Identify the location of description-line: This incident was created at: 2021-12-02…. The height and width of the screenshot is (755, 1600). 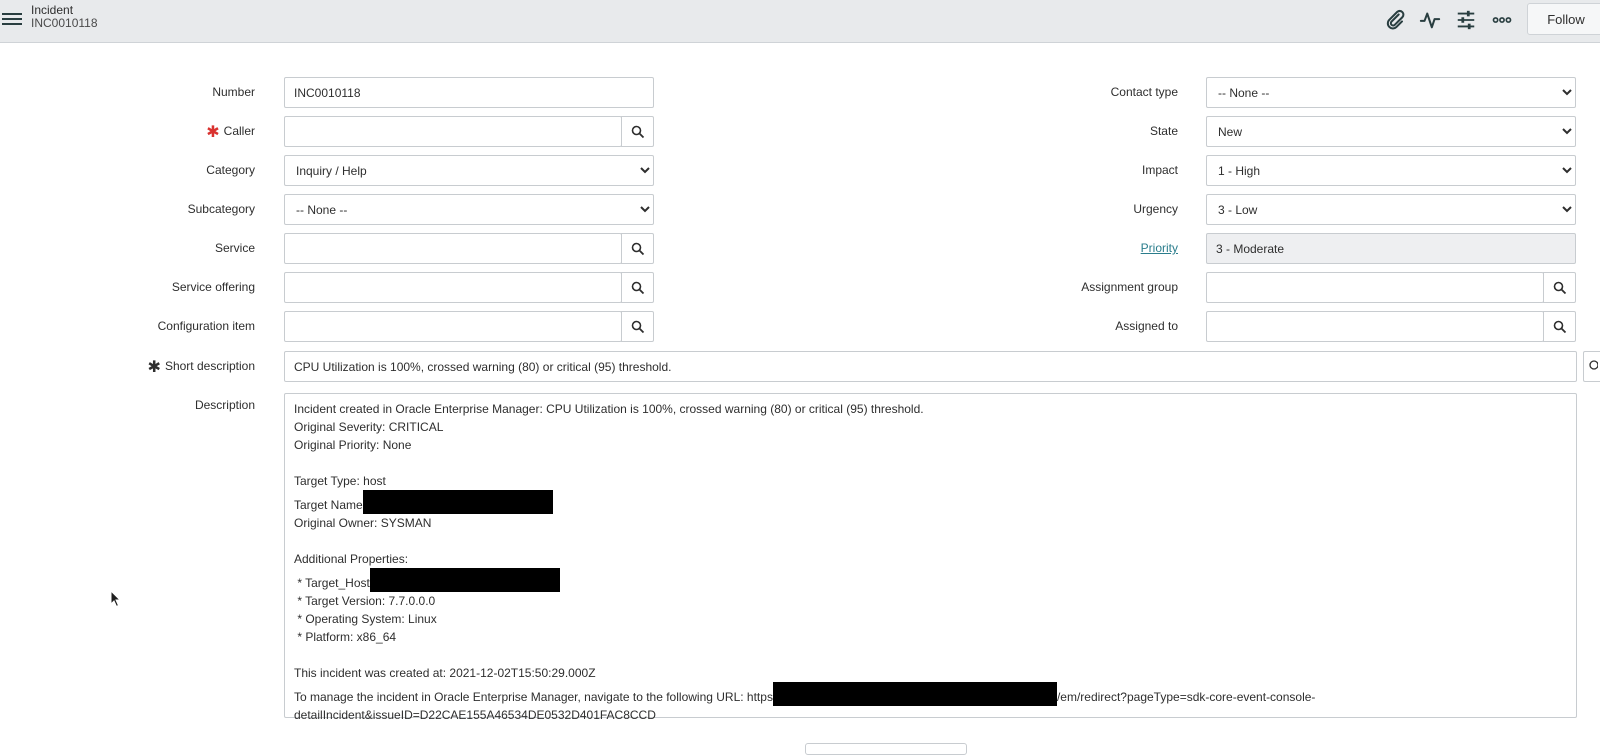
(445, 673).